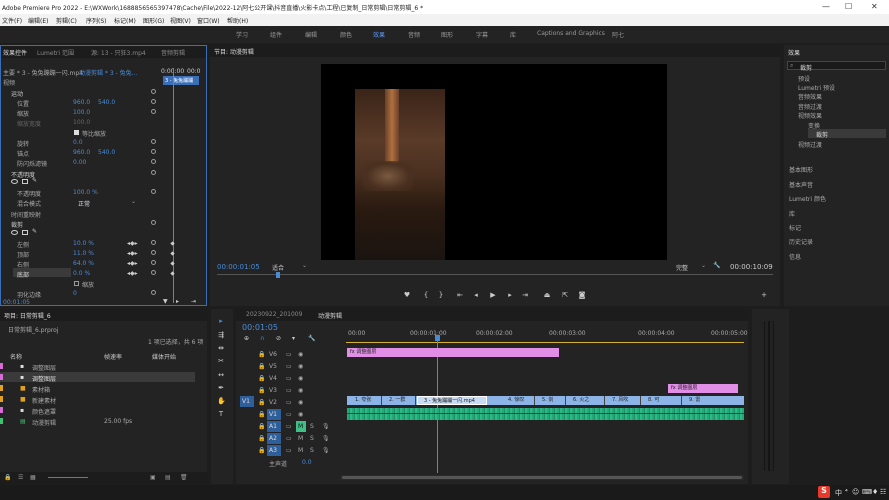 Image resolution: width=889 pixels, height=500 pixels. Describe the element at coordinates (804, 78) in the screenshot. I see `effects-tree-item: 预设` at that location.